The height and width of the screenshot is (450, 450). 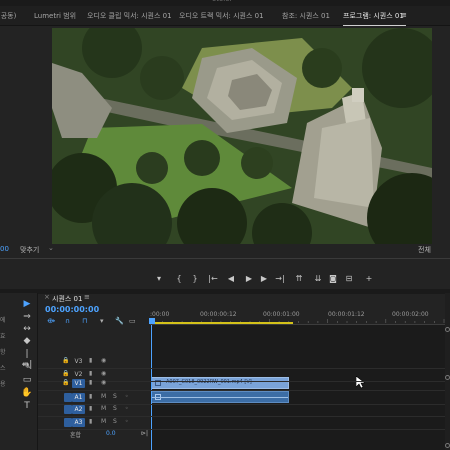 I want to click on track-target-v1: V1, so click(x=78, y=383).